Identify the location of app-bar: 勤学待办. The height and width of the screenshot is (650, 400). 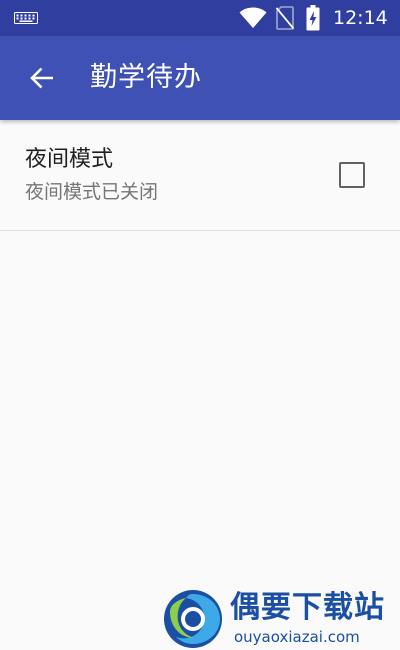
(200, 78).